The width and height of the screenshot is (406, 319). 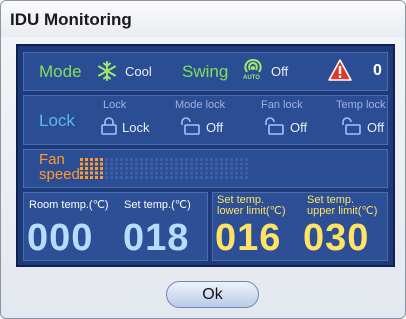 What do you see at coordinates (282, 105) in the screenshot?
I see `fan-lock-header: Fan lock` at bounding box center [282, 105].